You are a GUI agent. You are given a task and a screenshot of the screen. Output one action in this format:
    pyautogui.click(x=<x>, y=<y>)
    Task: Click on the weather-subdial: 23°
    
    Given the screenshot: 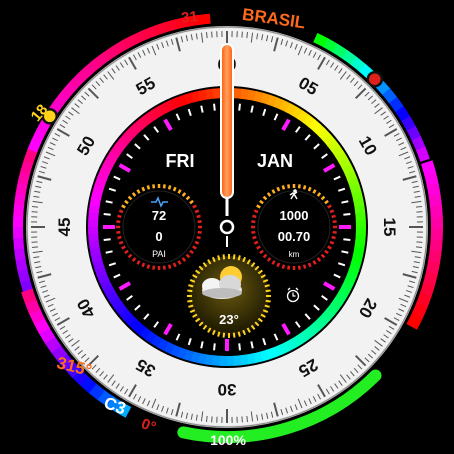 What is the action you would take?
    pyautogui.click(x=229, y=296)
    